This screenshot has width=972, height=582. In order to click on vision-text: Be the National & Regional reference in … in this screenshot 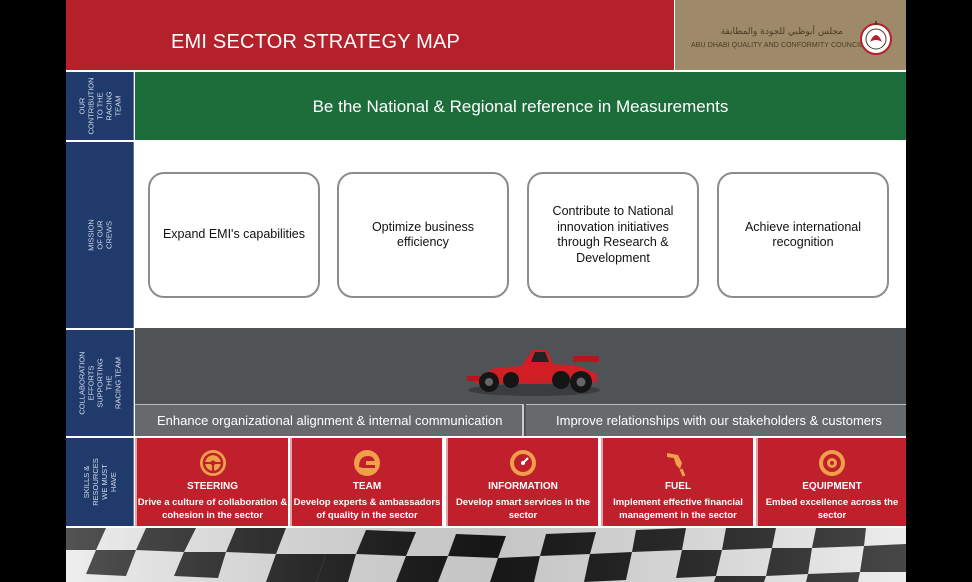, I will do `click(520, 106)`.